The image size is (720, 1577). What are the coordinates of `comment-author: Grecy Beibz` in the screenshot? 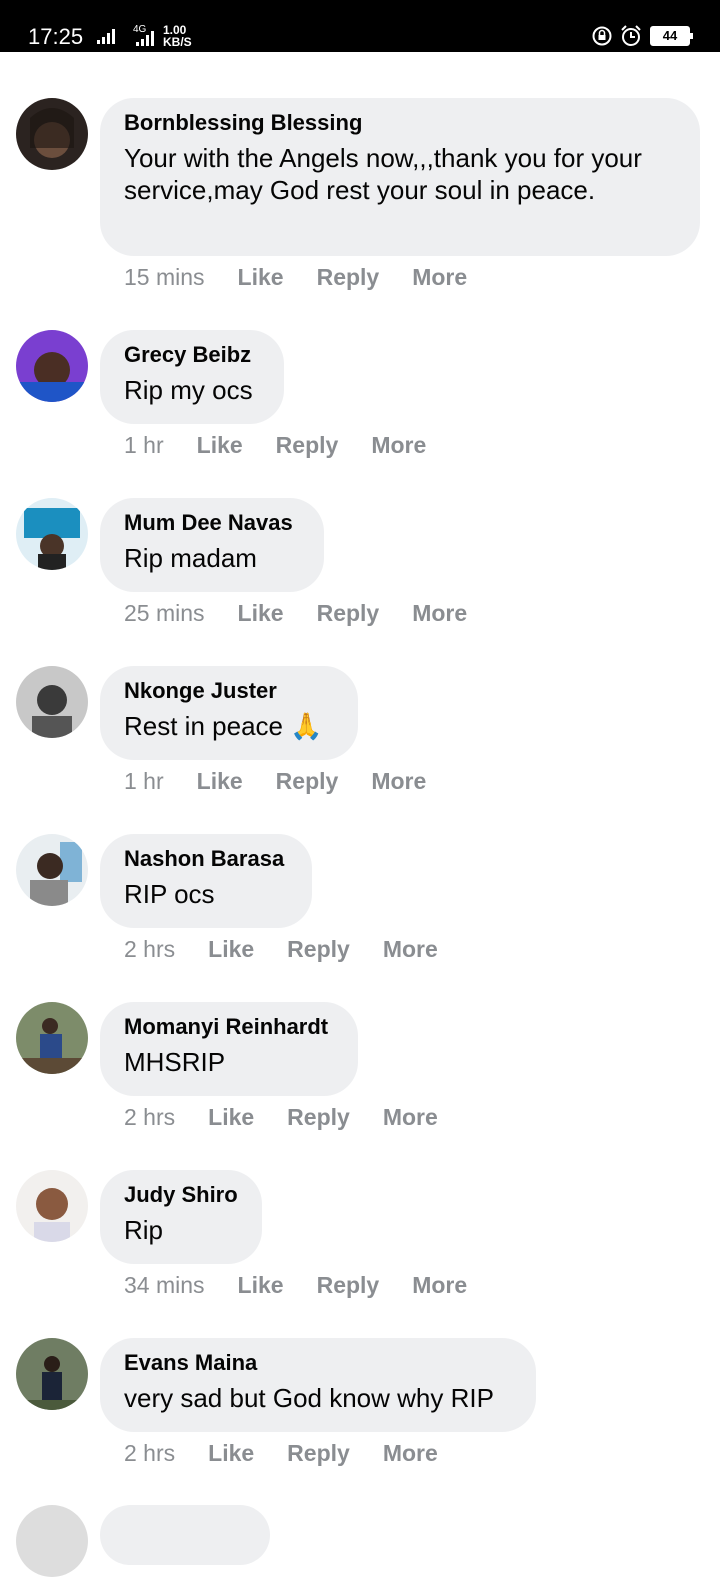 It's located at (192, 355).